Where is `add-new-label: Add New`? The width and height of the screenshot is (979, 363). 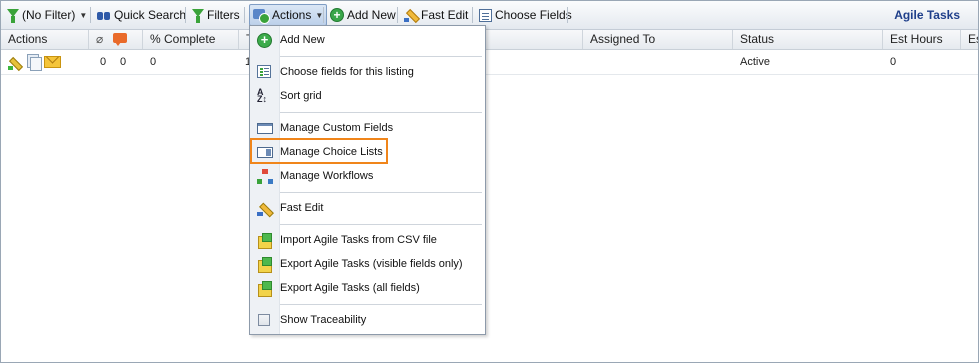
add-new-label: Add New is located at coordinates (371, 15).